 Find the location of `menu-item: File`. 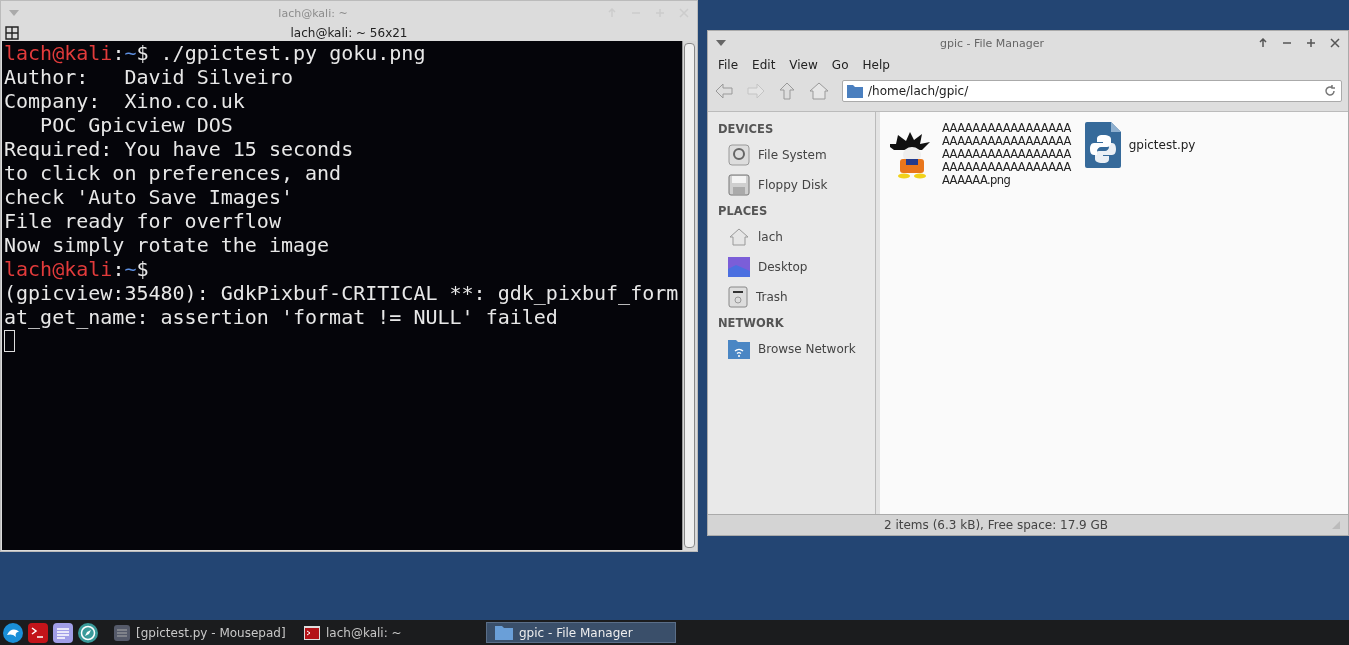

menu-item: File is located at coordinates (728, 65).